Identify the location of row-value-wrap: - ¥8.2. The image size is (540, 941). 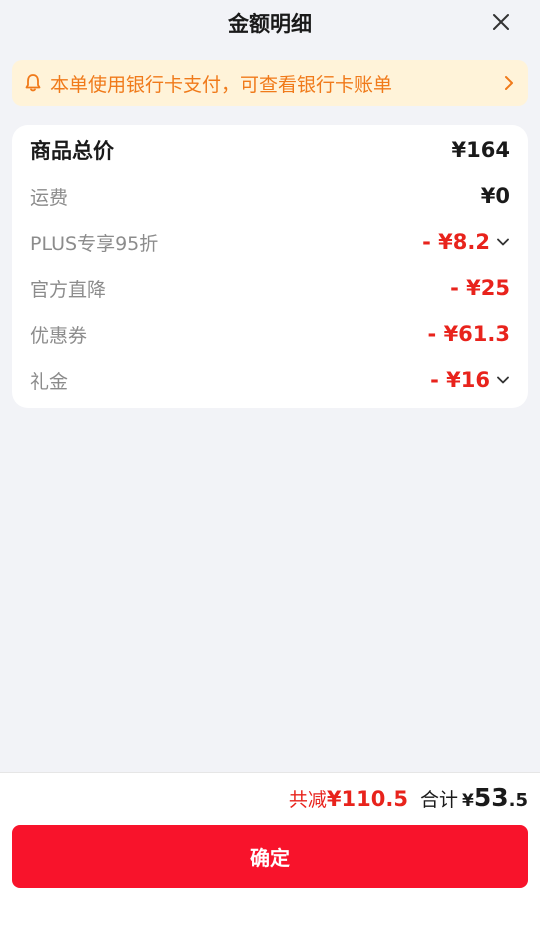
(466, 242).